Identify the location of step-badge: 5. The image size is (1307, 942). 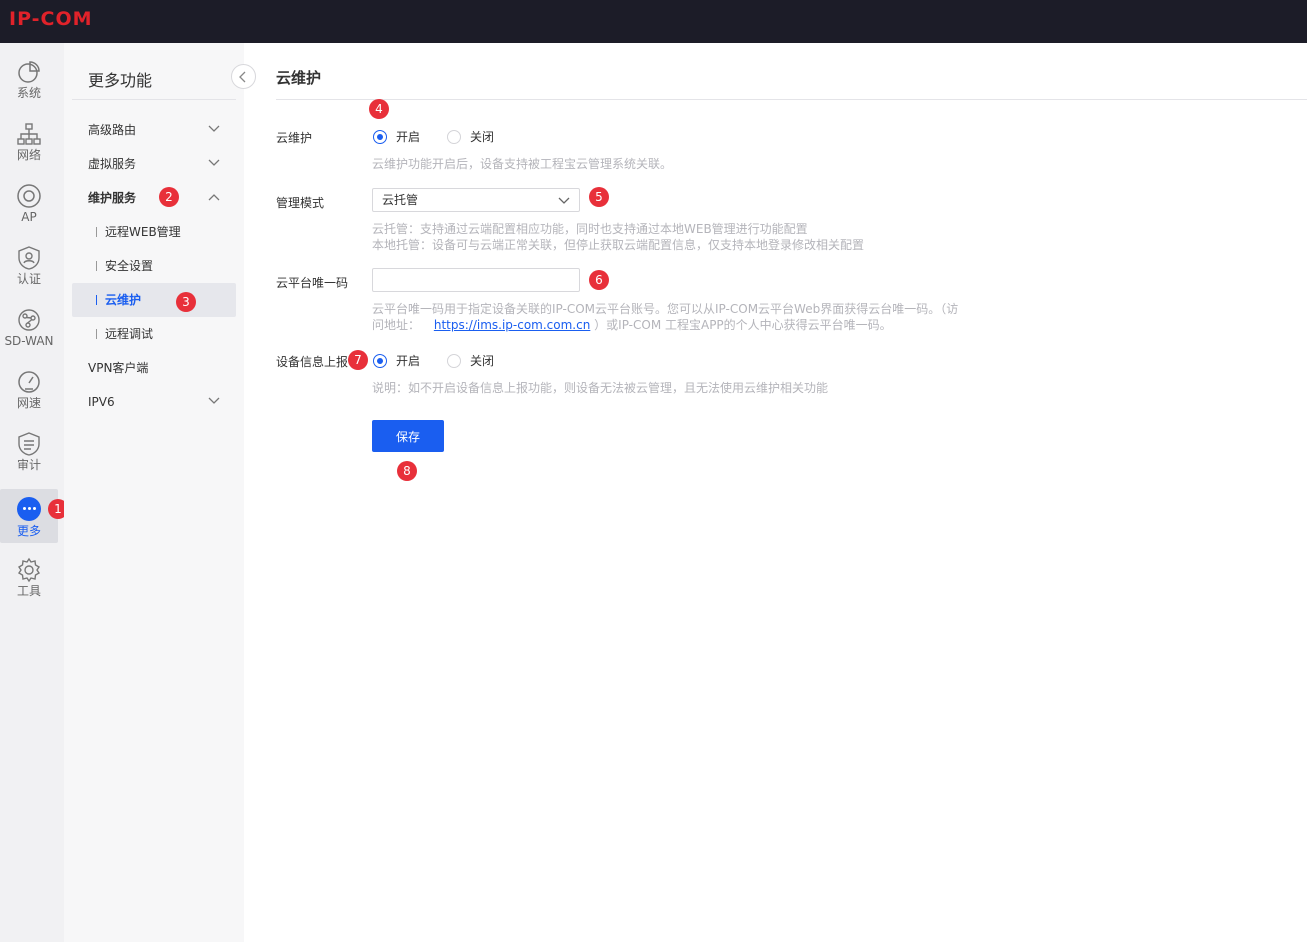
(599, 197).